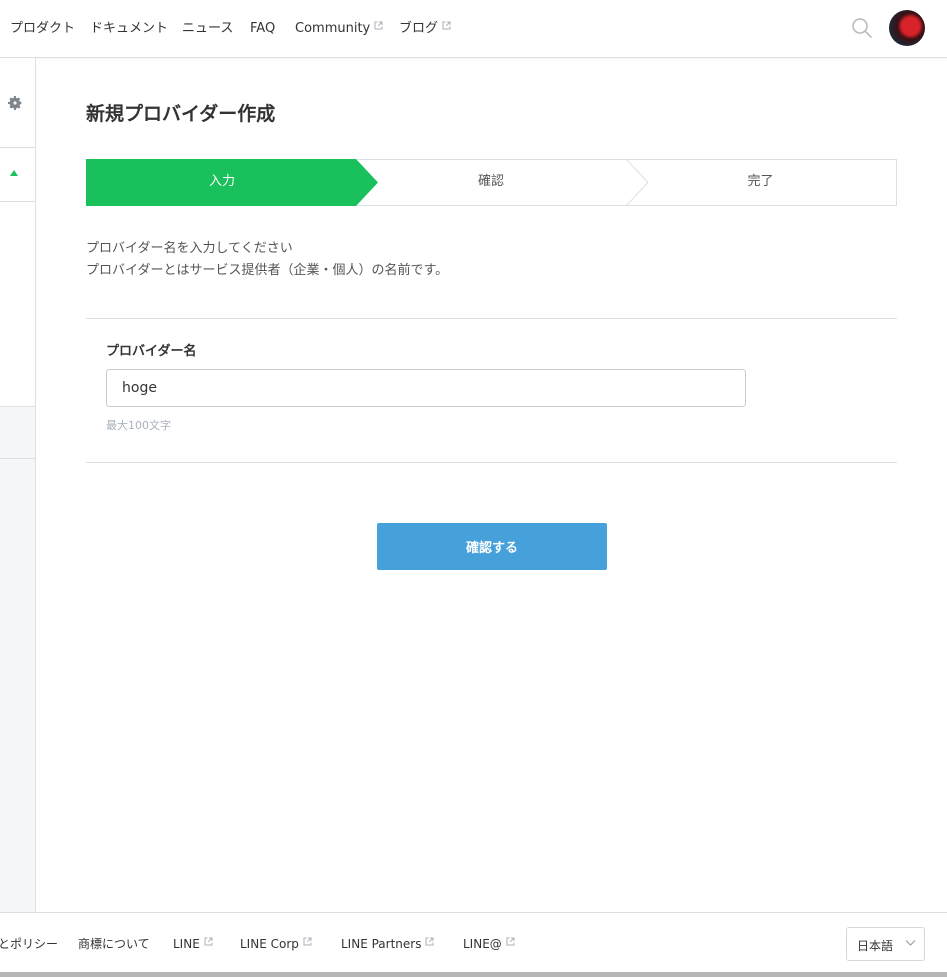  Describe the element at coordinates (17, 304) in the screenshot. I see `sidebar-channel-list` at that location.